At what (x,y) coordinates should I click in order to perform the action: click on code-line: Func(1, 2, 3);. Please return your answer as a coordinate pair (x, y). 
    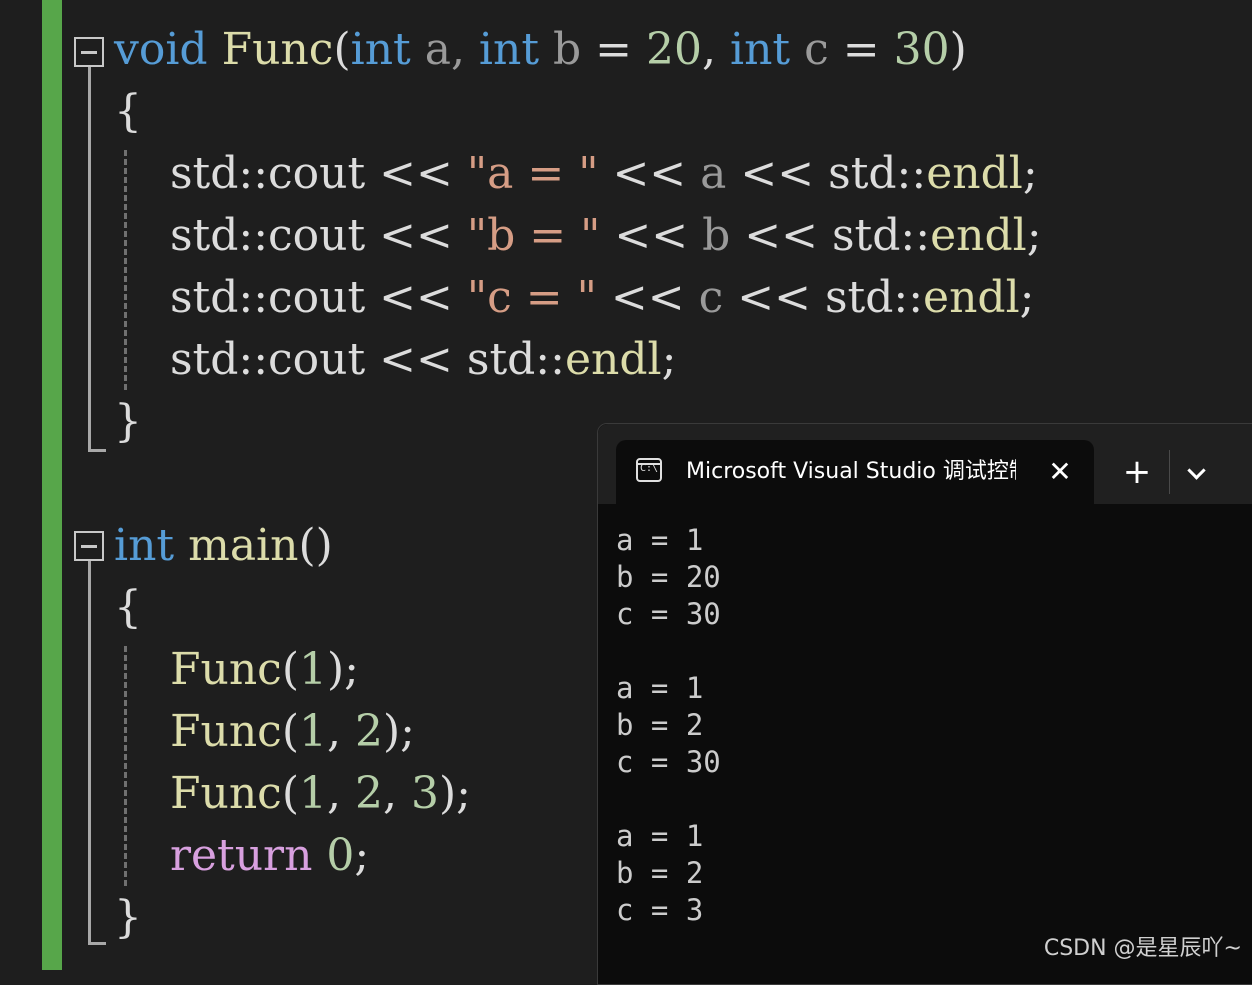
    Looking at the image, I should click on (292, 794).